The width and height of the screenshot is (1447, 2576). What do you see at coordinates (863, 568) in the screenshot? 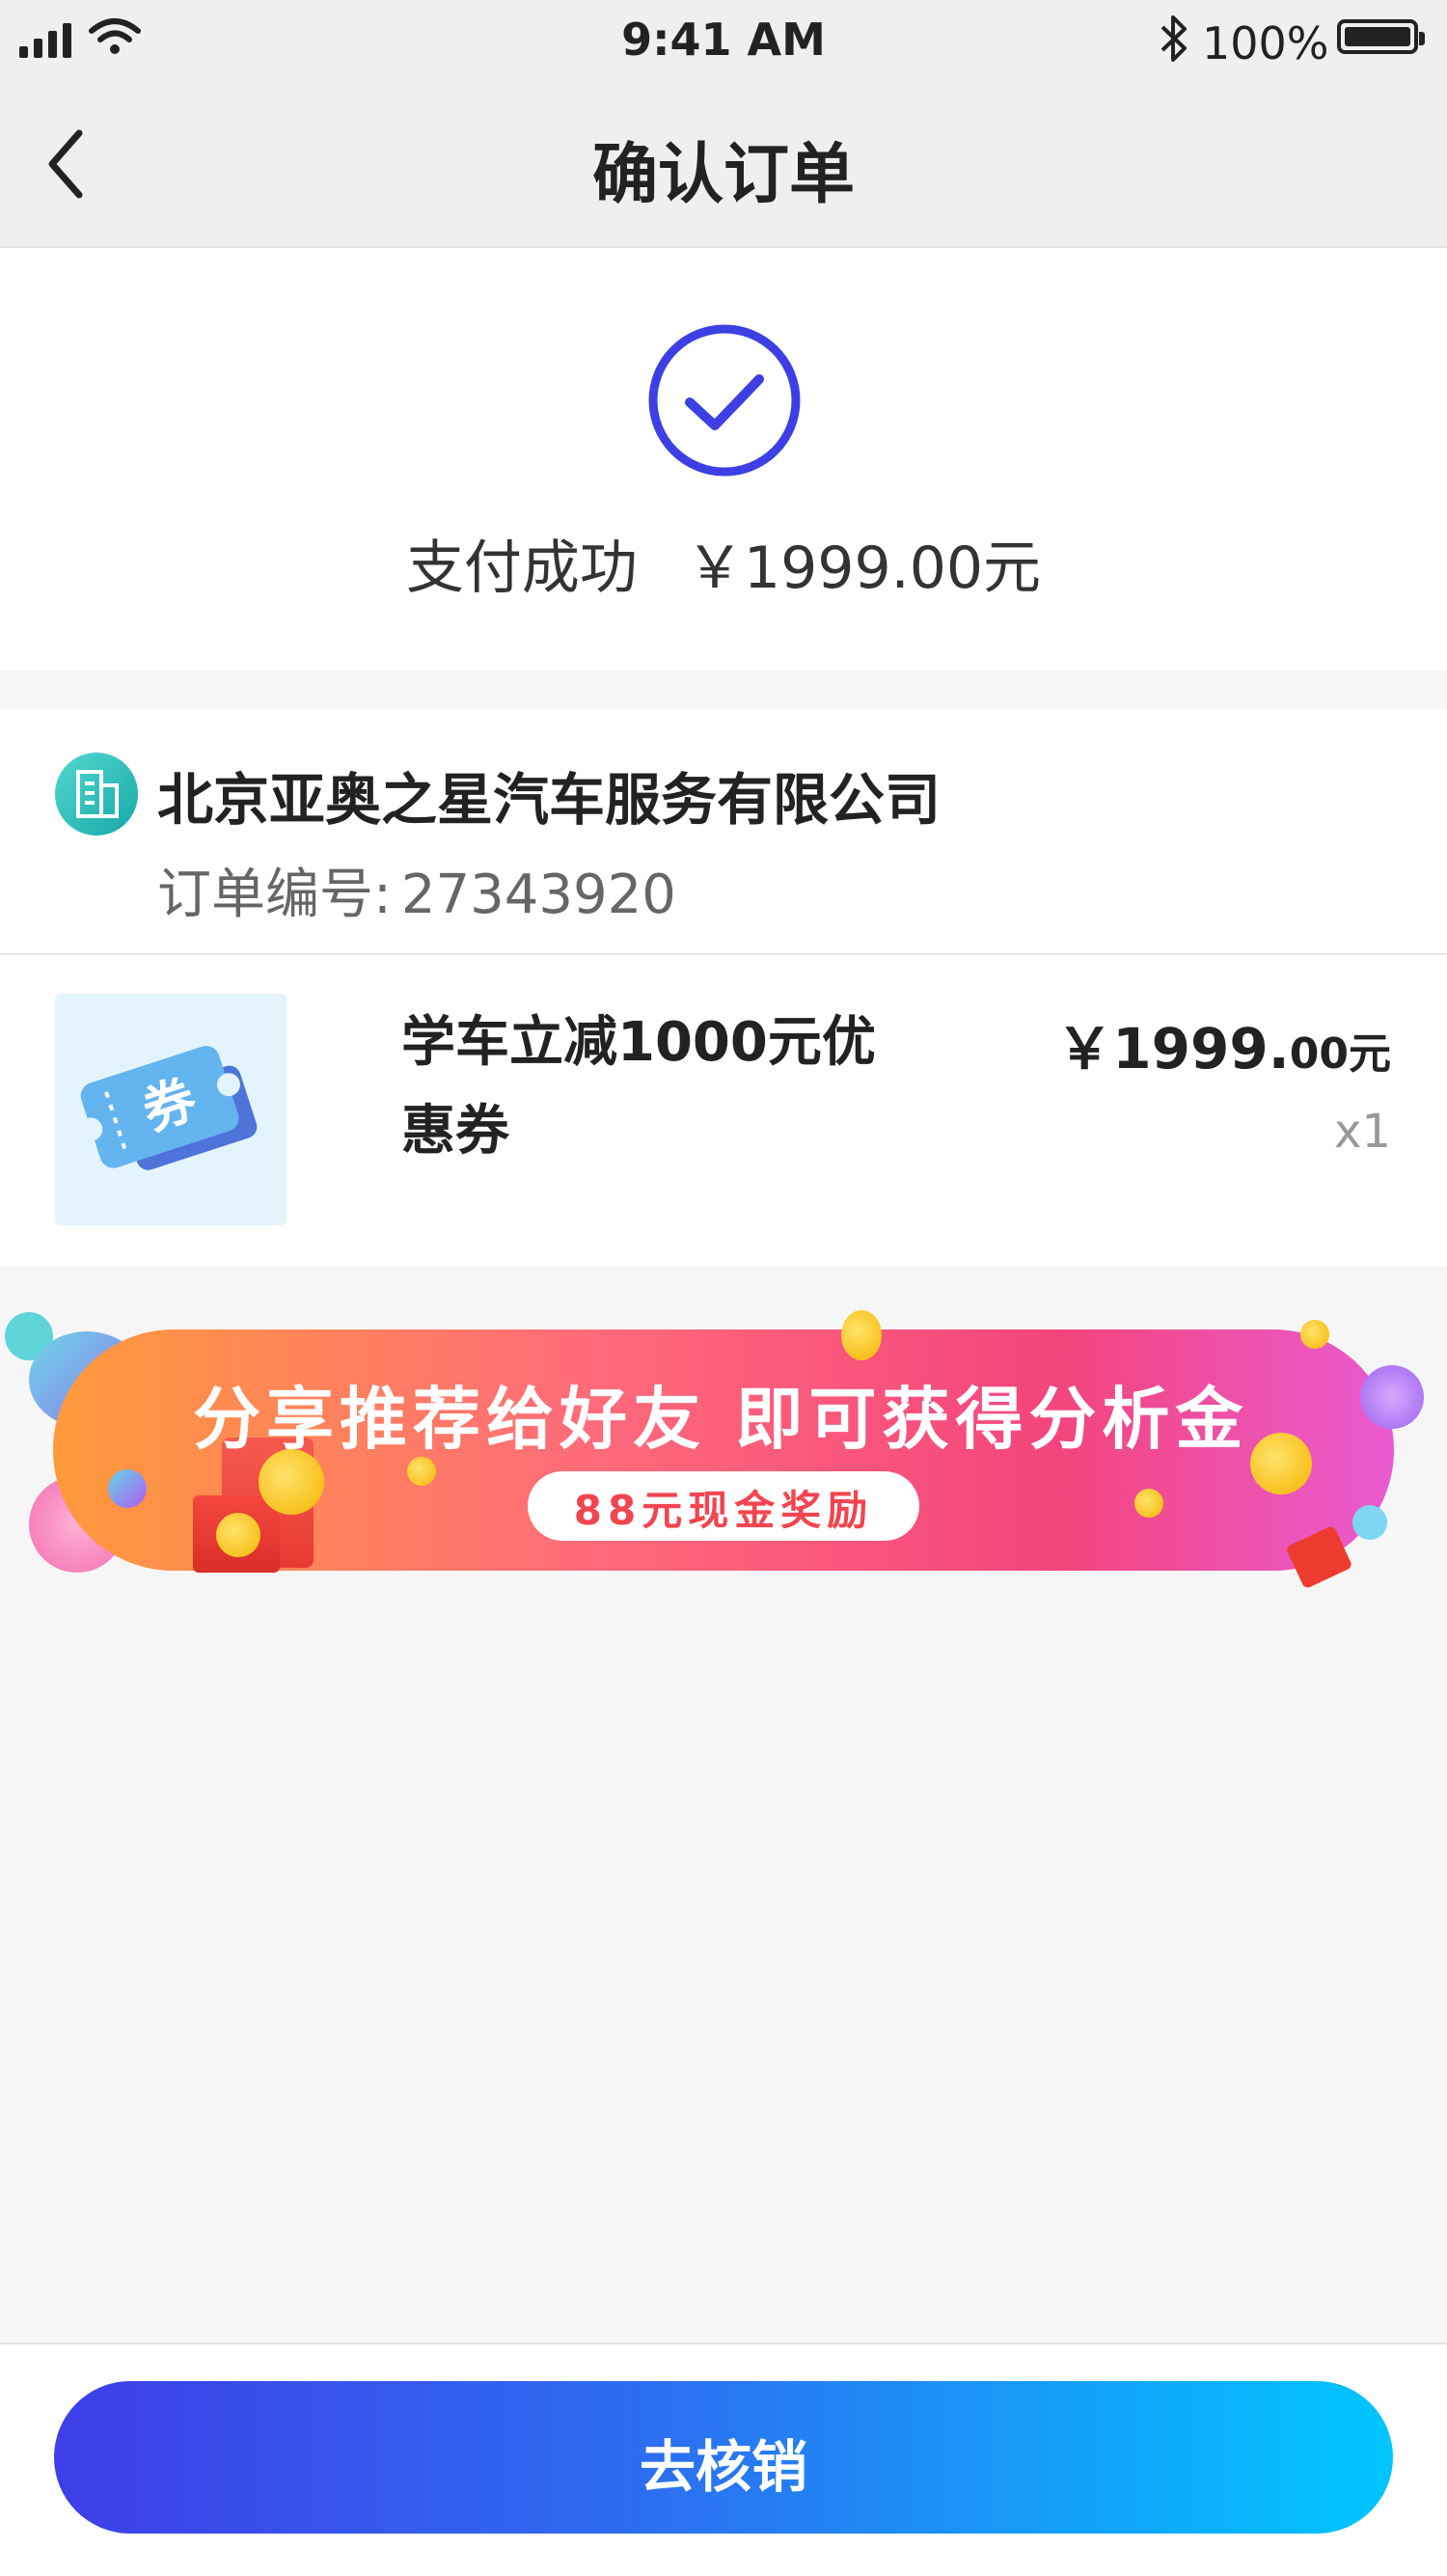
I see `payment-amount: ￥1999.00元` at bounding box center [863, 568].